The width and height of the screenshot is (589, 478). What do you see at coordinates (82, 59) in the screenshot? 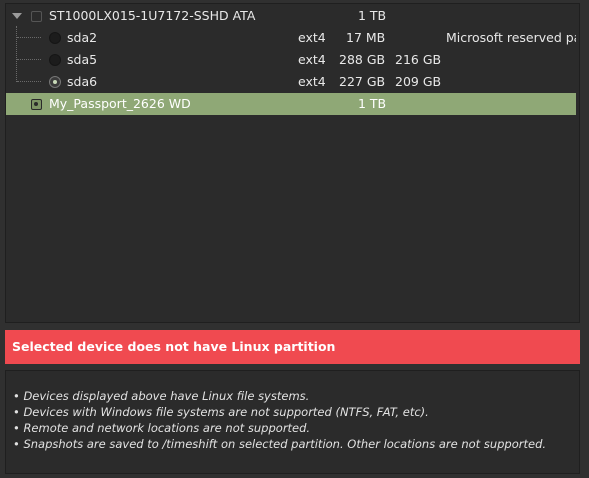
I see `partition-name: sda5` at bounding box center [82, 59].